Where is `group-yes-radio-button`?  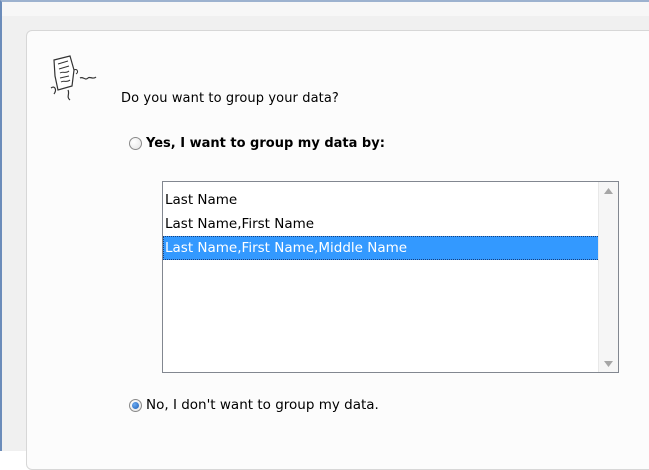 group-yes-radio-button is located at coordinates (135, 143).